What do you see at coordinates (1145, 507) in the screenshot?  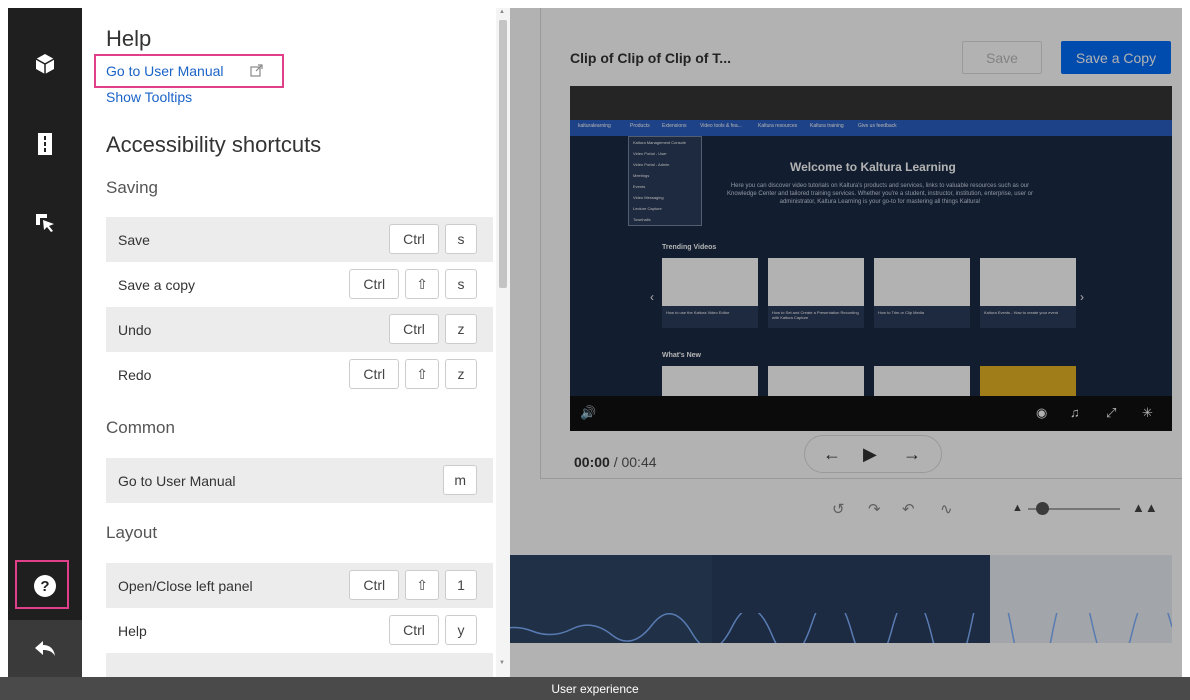 I see `zoom-in-icon: ▲▲` at bounding box center [1145, 507].